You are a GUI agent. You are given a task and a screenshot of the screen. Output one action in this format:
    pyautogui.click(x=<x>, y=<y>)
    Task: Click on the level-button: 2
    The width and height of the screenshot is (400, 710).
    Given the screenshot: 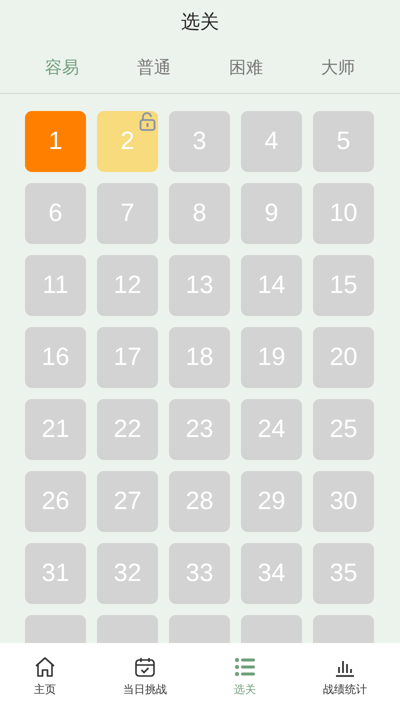 What is the action you would take?
    pyautogui.click(x=127, y=141)
    